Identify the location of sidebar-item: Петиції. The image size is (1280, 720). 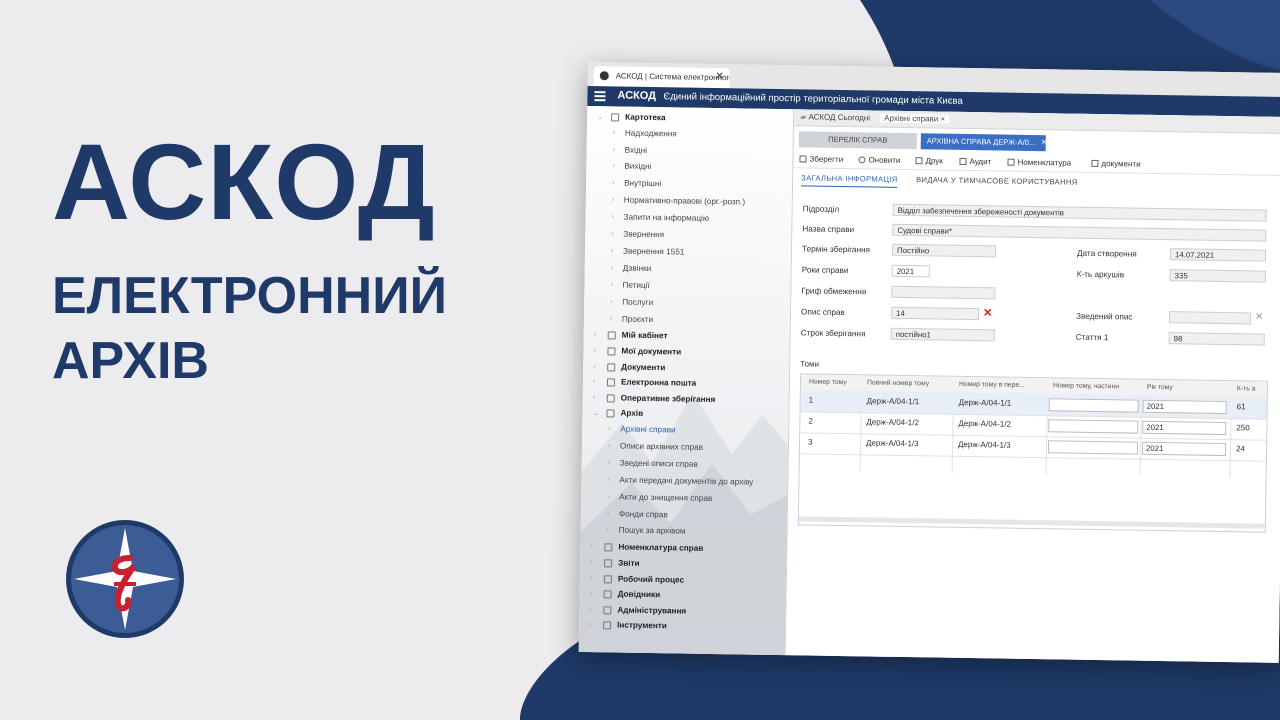
(635, 284).